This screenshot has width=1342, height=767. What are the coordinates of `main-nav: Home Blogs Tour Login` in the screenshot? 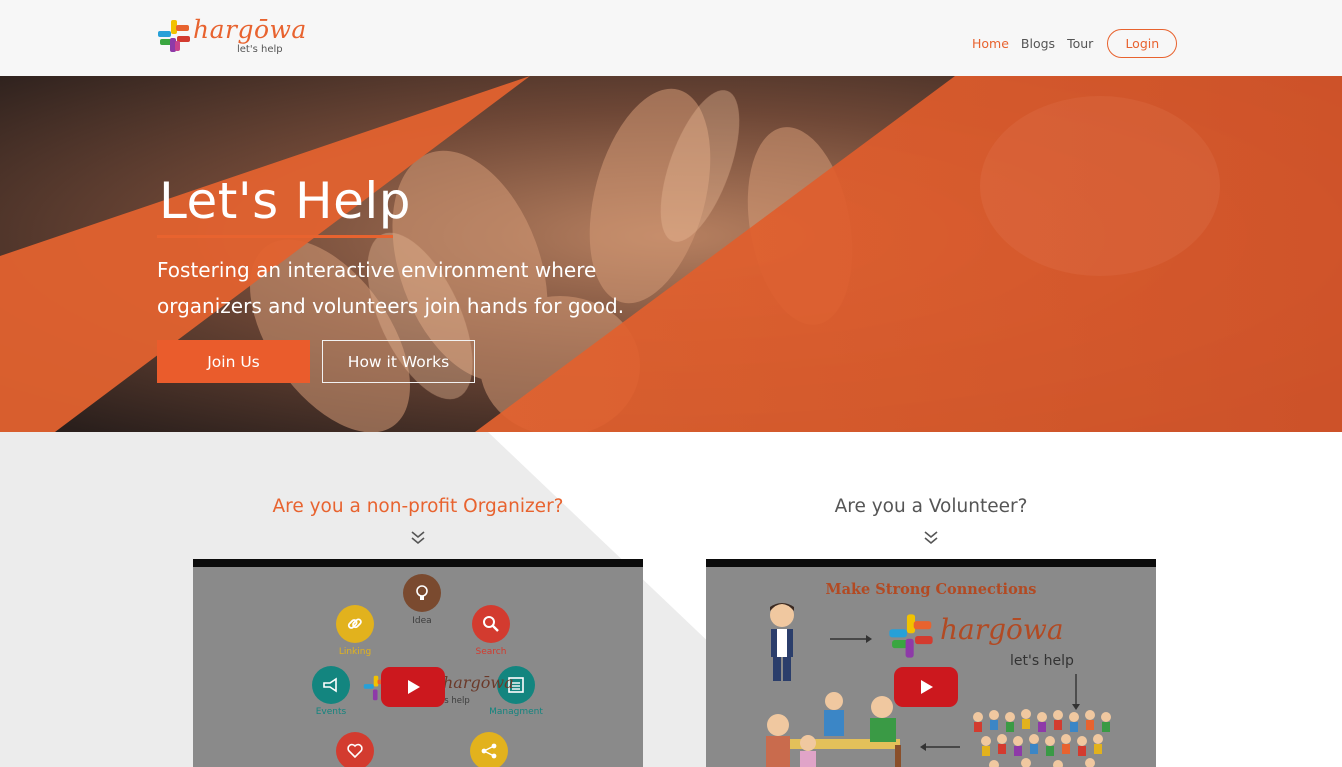 It's located at (1075, 43).